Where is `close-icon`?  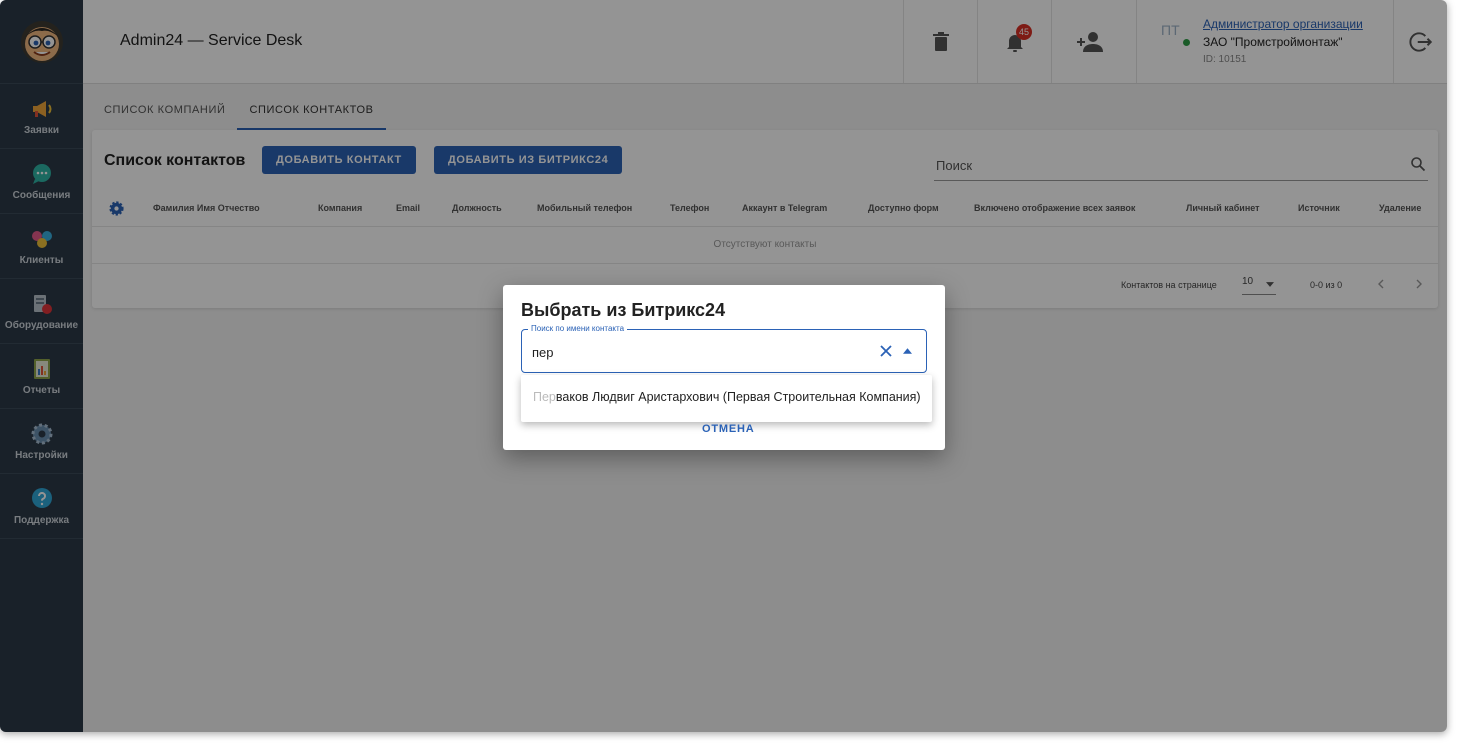 close-icon is located at coordinates (886, 351).